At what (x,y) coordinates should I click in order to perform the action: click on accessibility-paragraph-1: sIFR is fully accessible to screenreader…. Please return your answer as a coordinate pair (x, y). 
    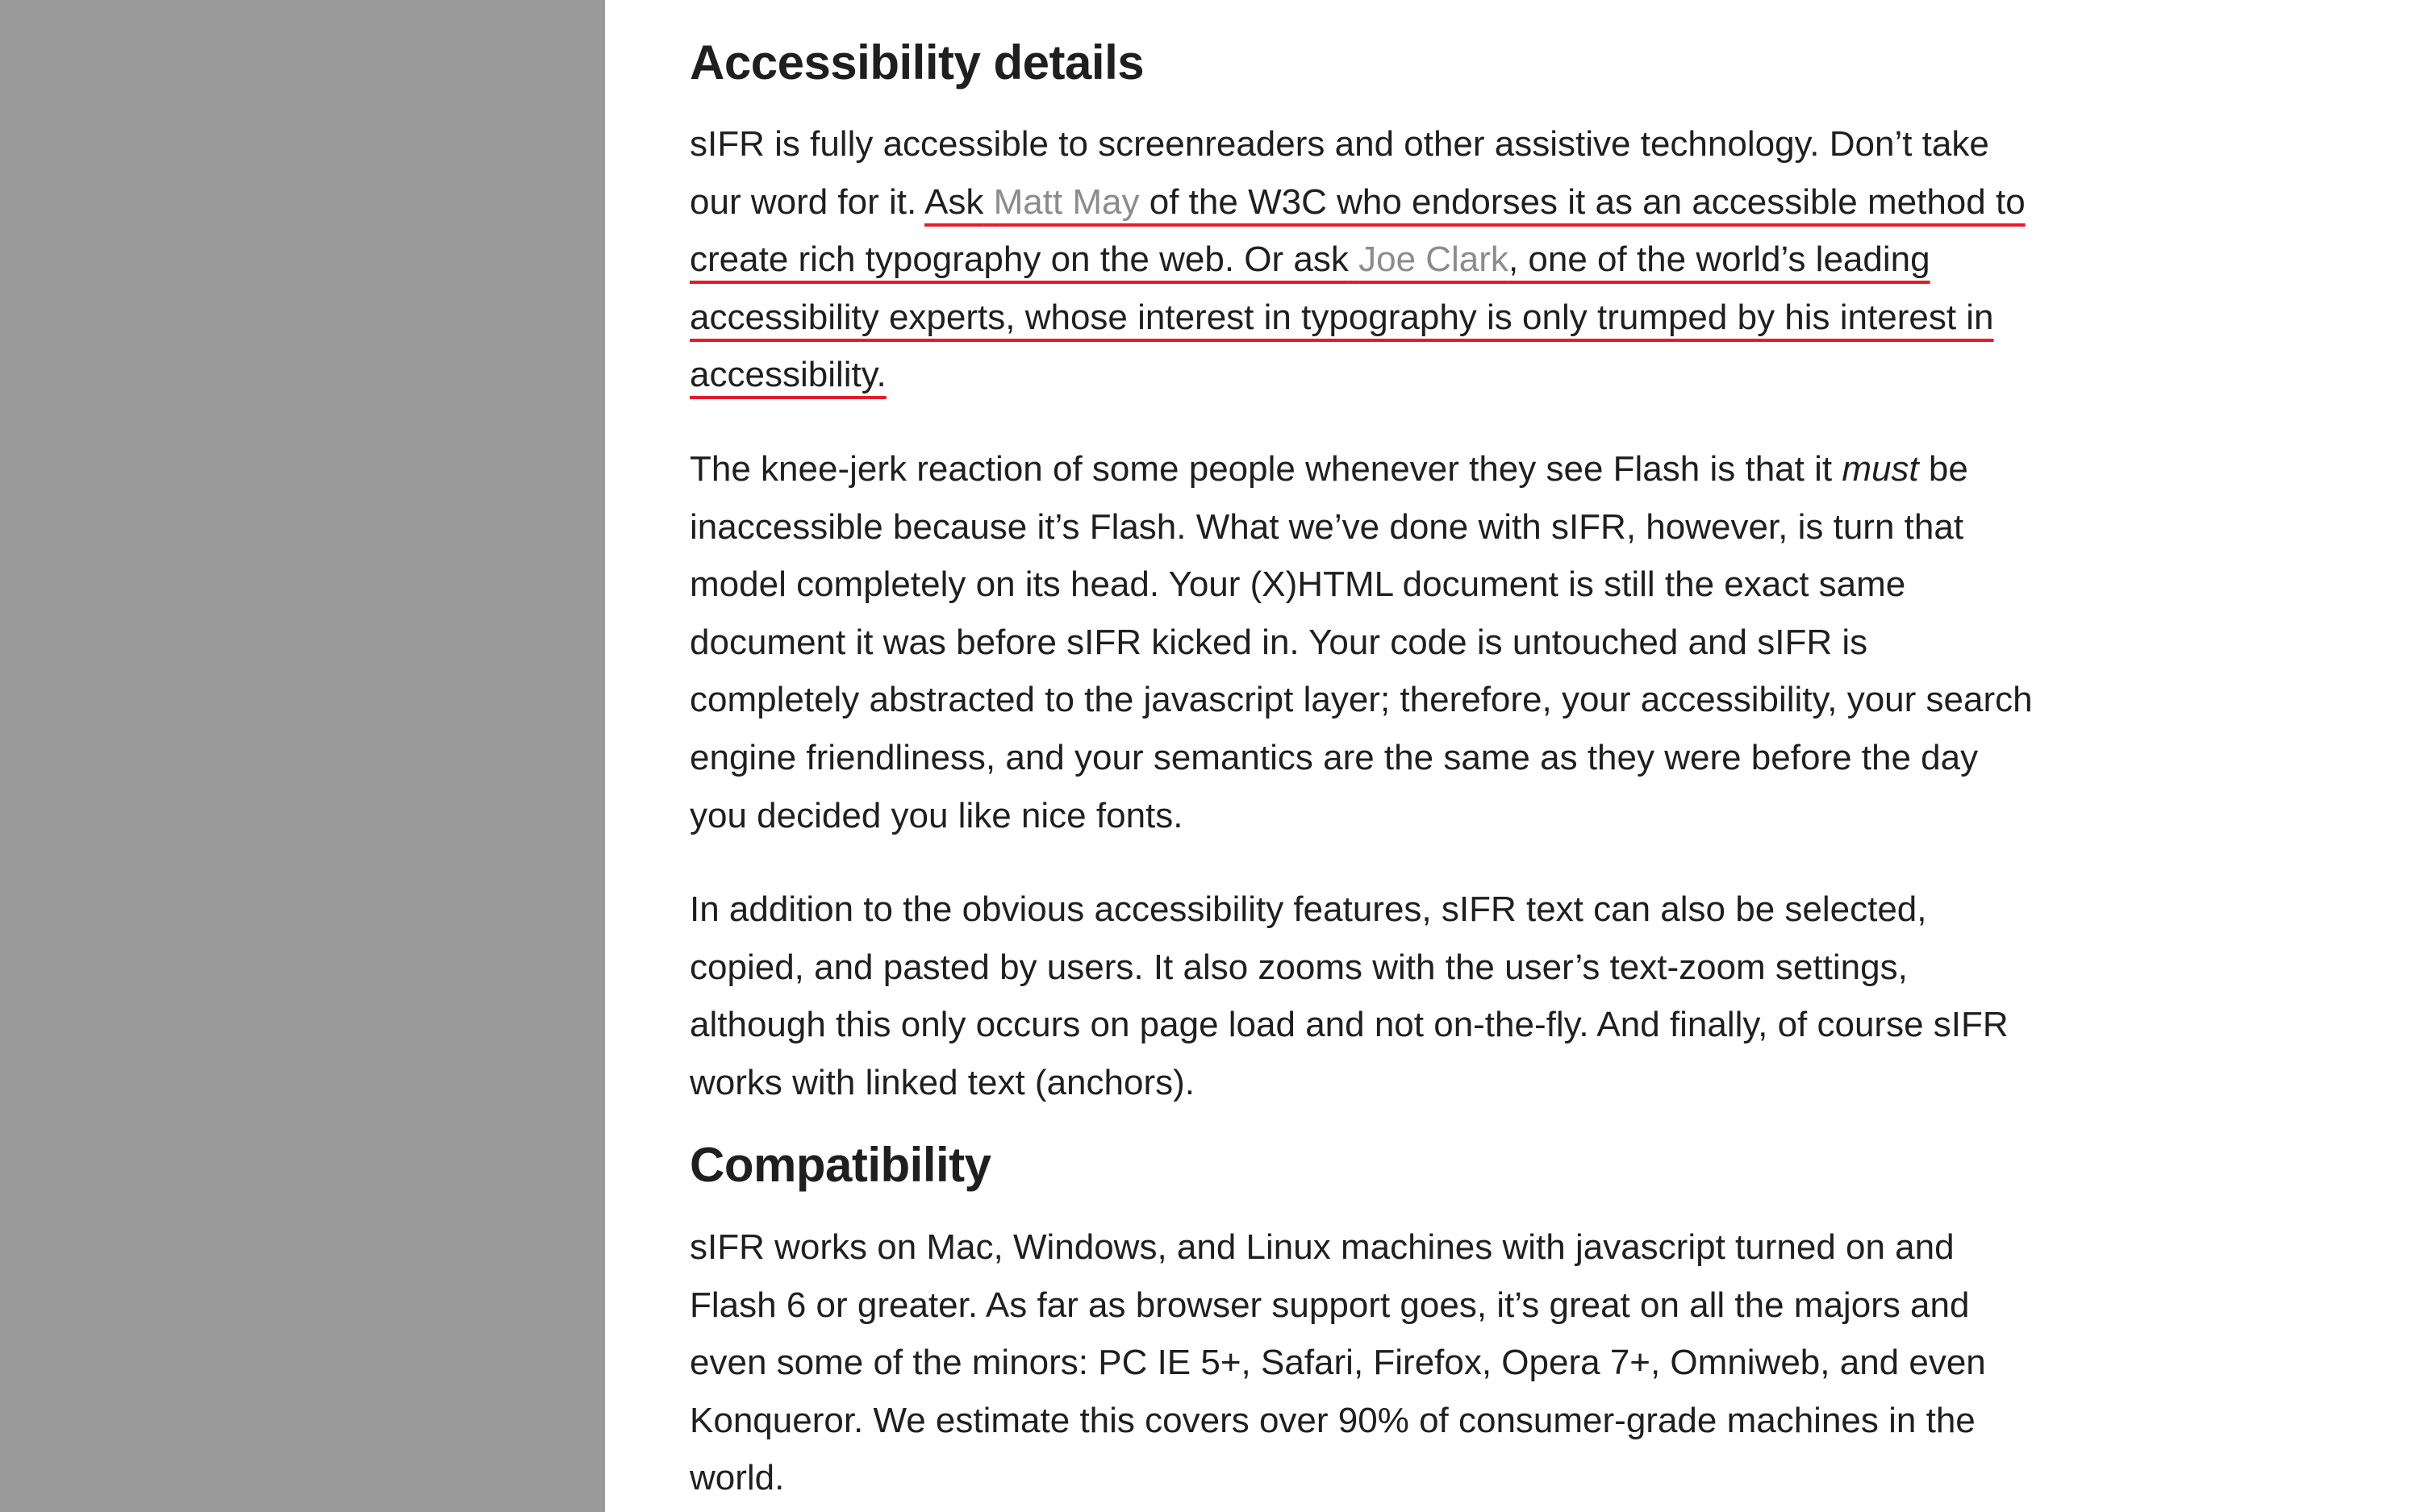
    Looking at the image, I should click on (1367, 259).